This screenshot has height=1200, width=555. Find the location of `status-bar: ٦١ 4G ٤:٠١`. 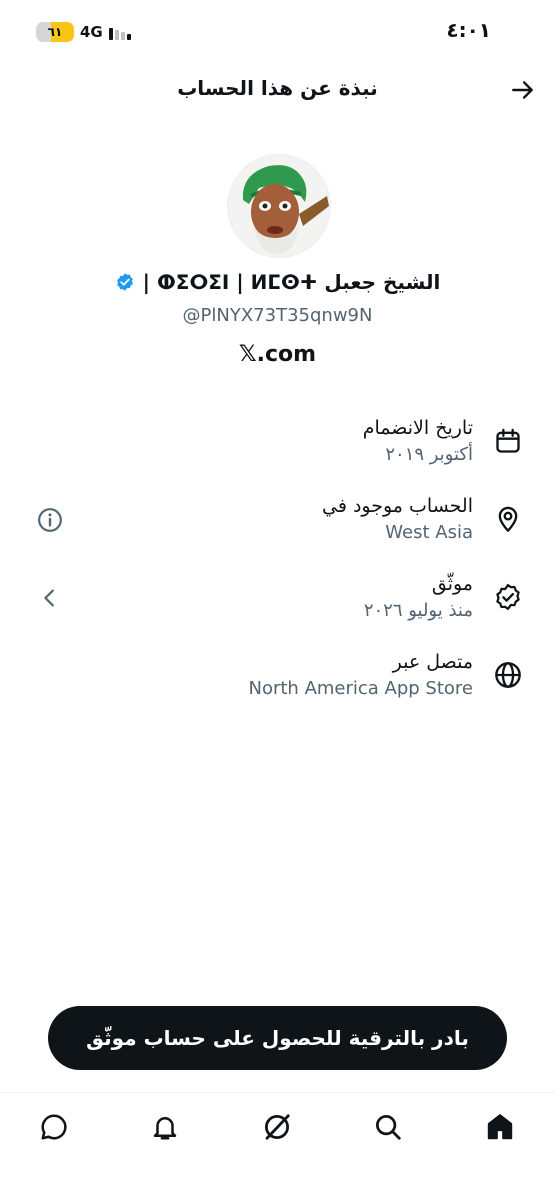

status-bar: ٦١ 4G ٤:٠١ is located at coordinates (277, 32).